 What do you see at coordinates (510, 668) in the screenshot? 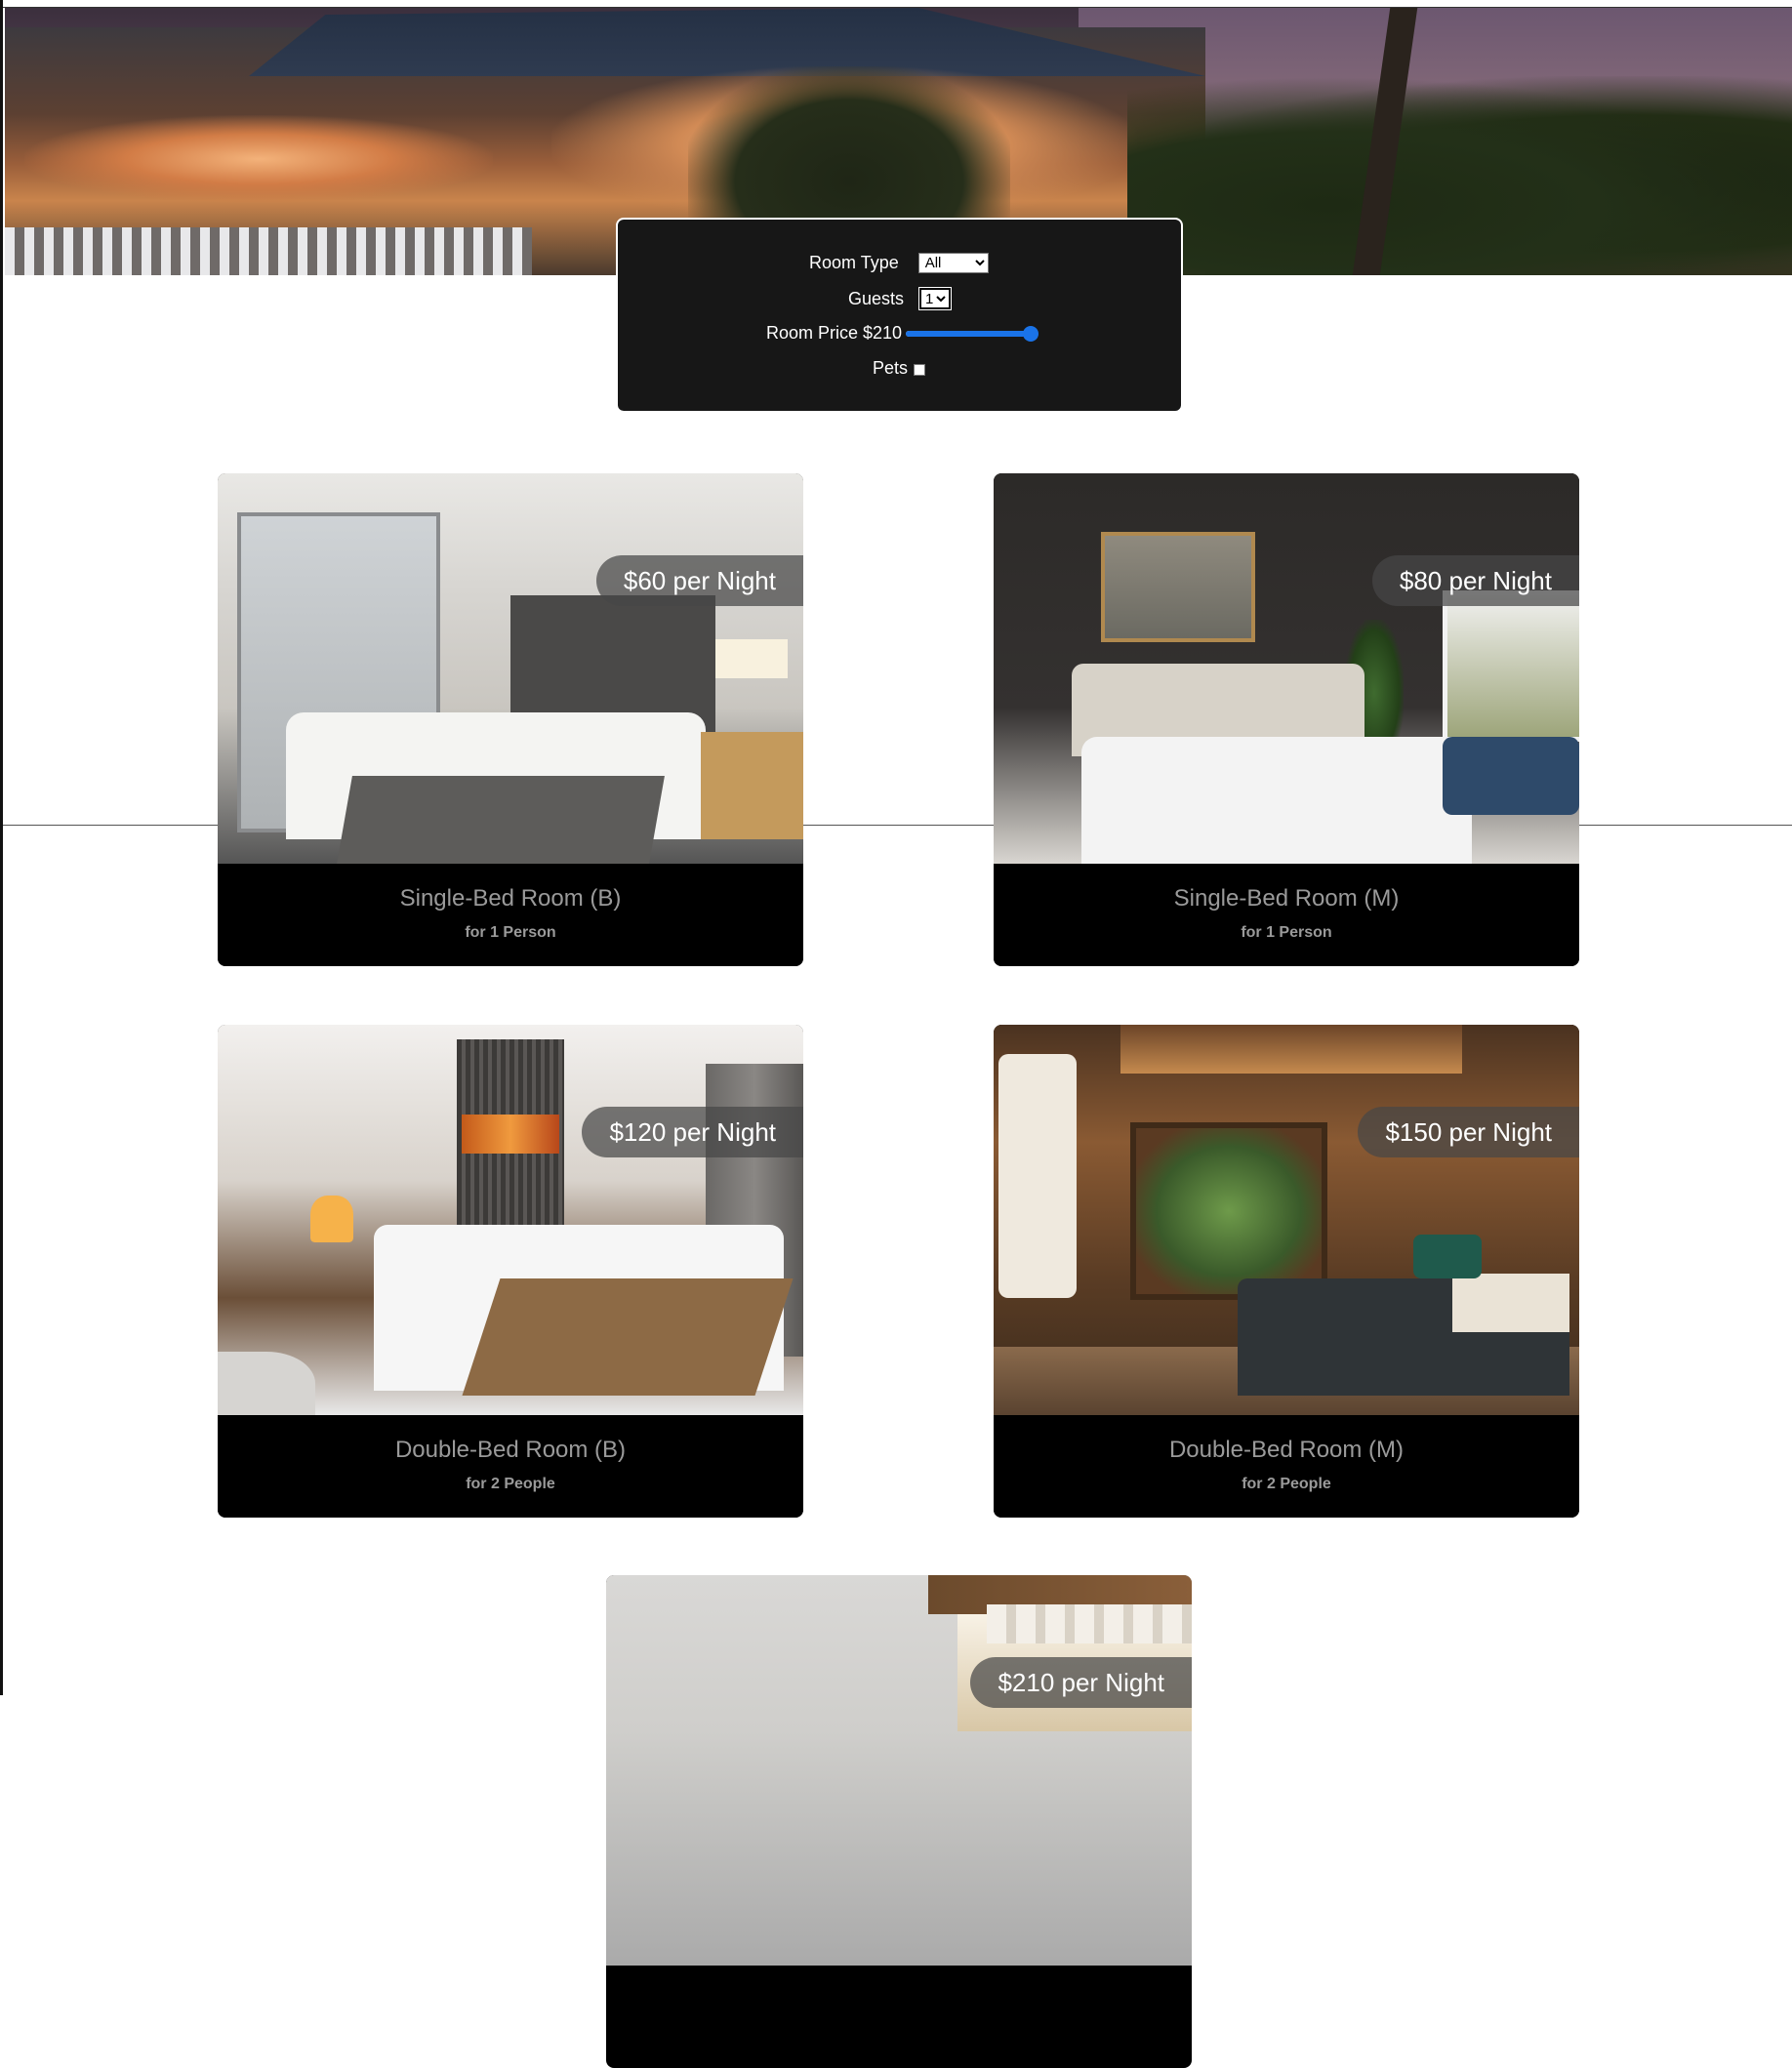
I see `room-photo: $60 per Night` at bounding box center [510, 668].